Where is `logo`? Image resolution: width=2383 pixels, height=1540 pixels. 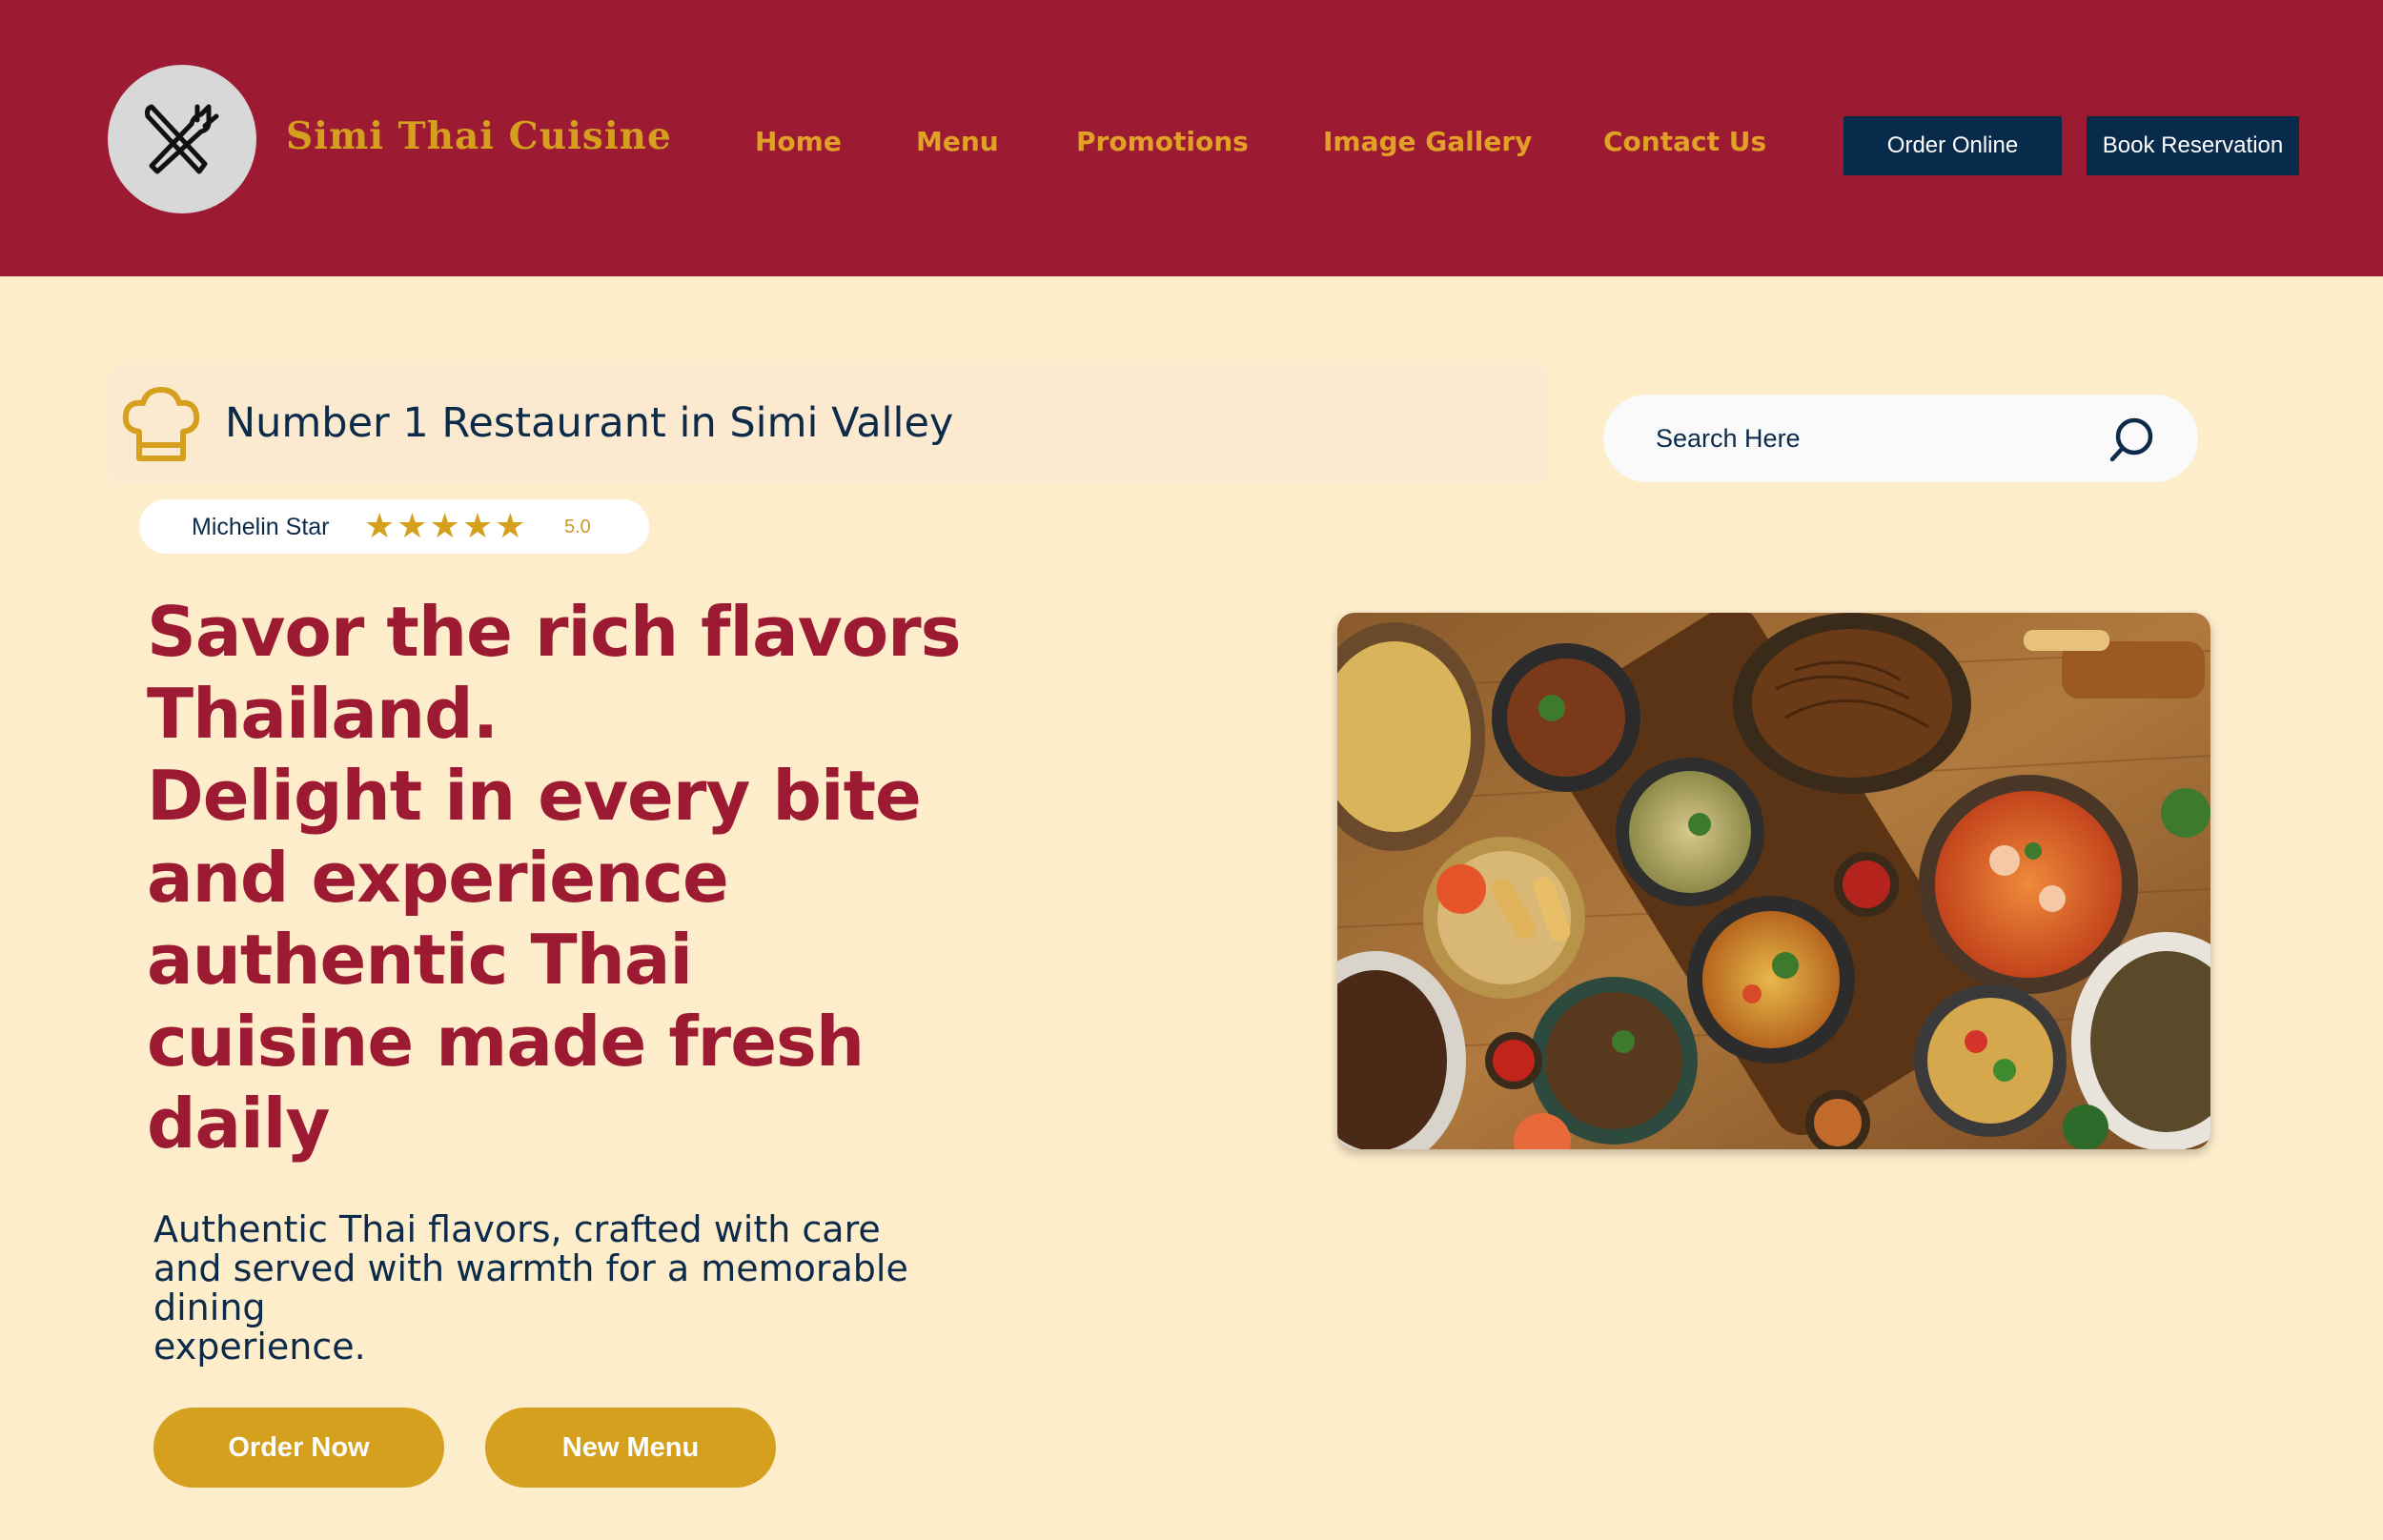
logo is located at coordinates (182, 139).